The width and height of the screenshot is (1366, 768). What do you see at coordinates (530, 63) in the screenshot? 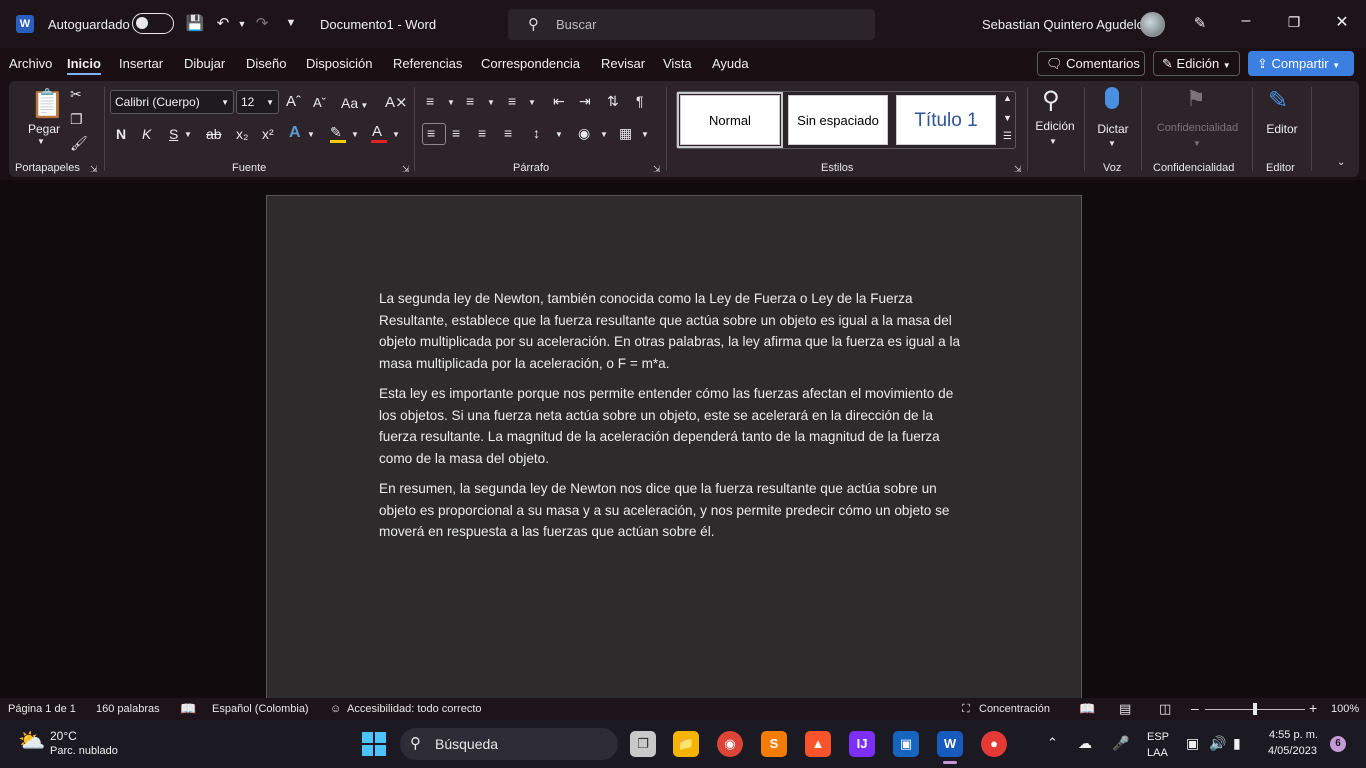
I see `menu-correspondencia: Correspondencia` at bounding box center [530, 63].